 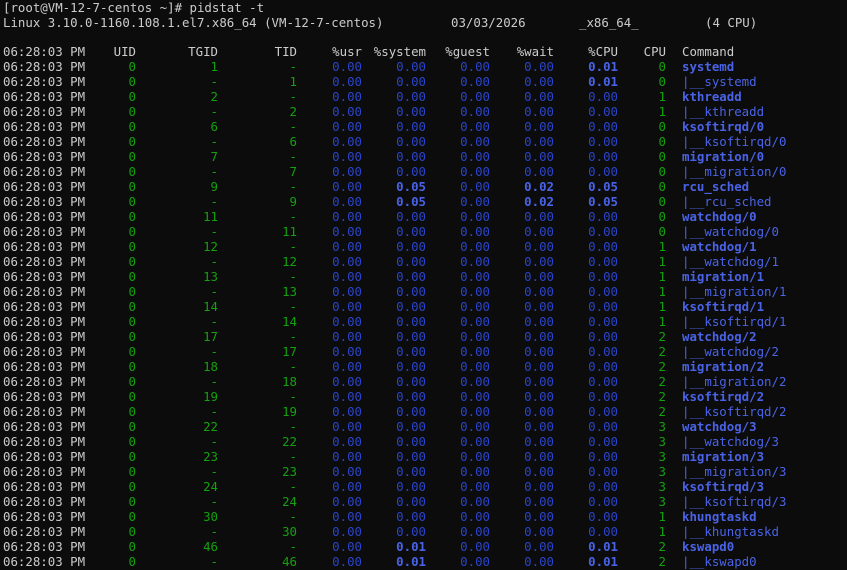 What do you see at coordinates (723, 306) in the screenshot?
I see `cell-command: ksoftirqd/1` at bounding box center [723, 306].